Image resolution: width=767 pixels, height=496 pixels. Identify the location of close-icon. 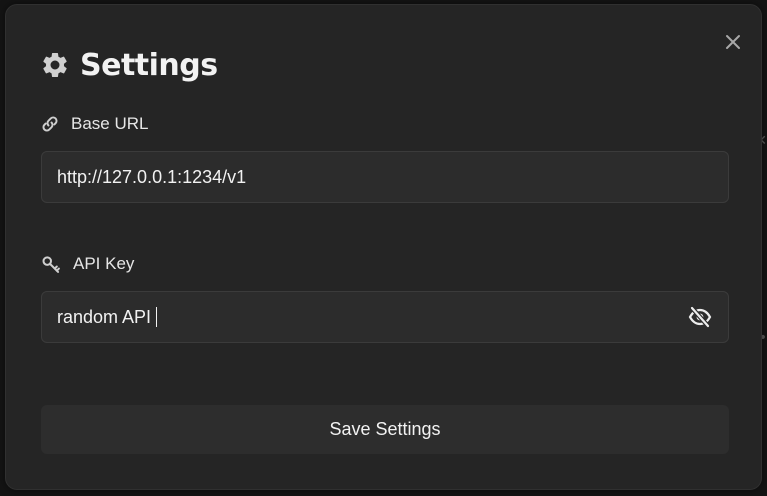
(733, 42).